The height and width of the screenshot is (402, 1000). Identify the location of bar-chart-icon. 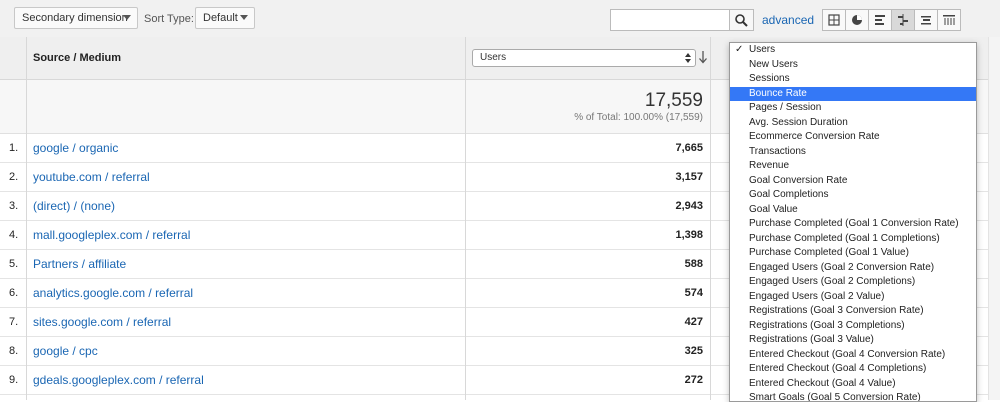
(880, 20).